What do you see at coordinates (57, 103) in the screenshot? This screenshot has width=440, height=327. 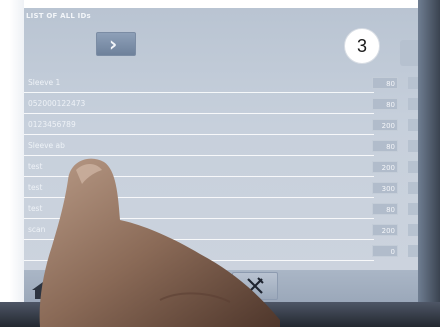 I see `id-label: 052000122473` at bounding box center [57, 103].